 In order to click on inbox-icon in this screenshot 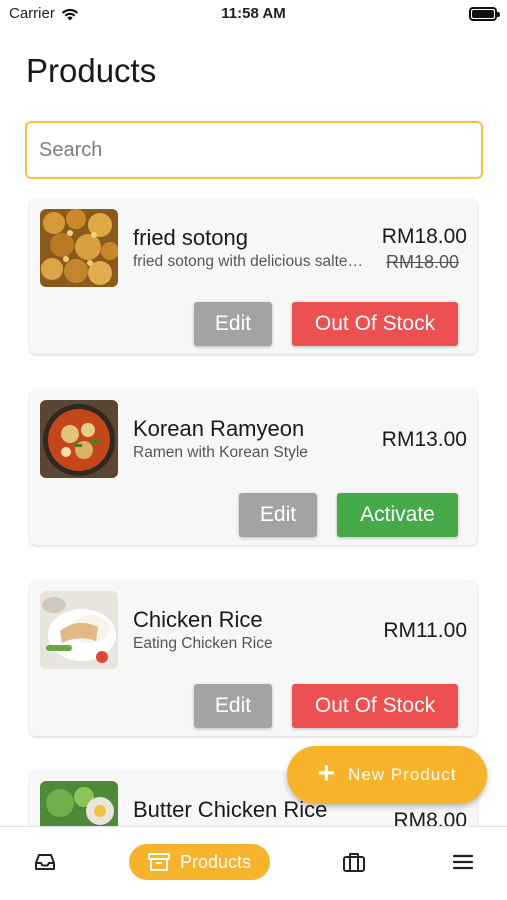, I will do `click(45, 862)`.